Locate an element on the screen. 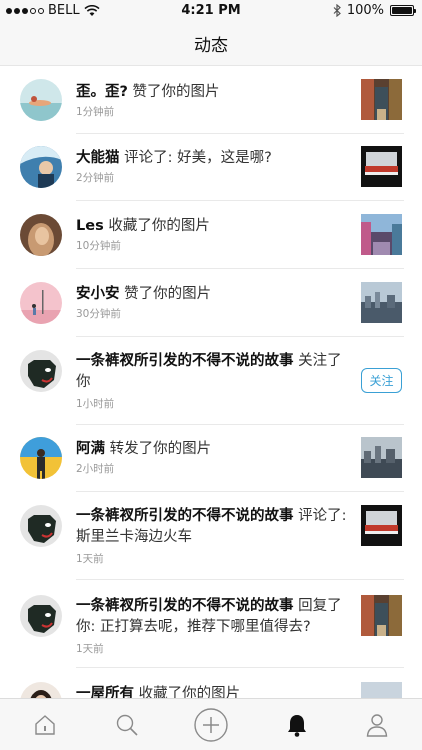  user-name: Les is located at coordinates (90, 226).